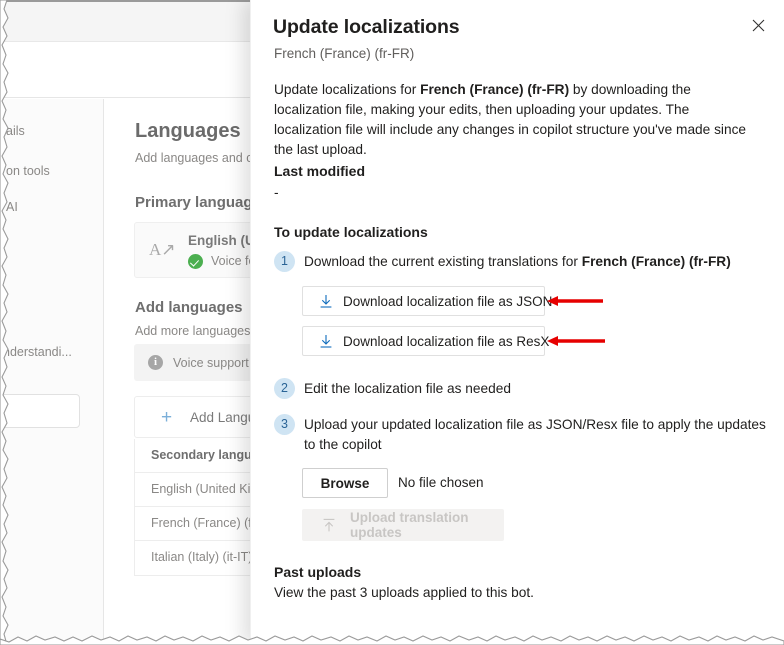 The image size is (784, 645). I want to click on download-resx-label: Download localization file as ResX, so click(446, 341).